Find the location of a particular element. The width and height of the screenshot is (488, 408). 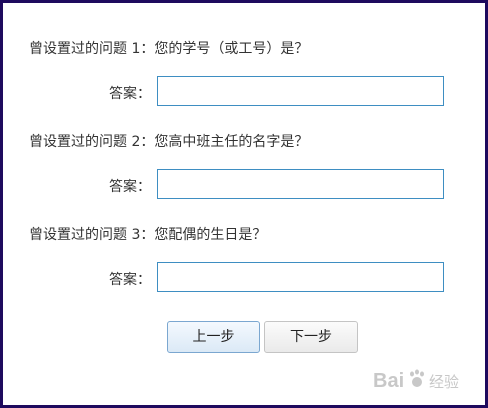

answer-1-input is located at coordinates (300, 91).